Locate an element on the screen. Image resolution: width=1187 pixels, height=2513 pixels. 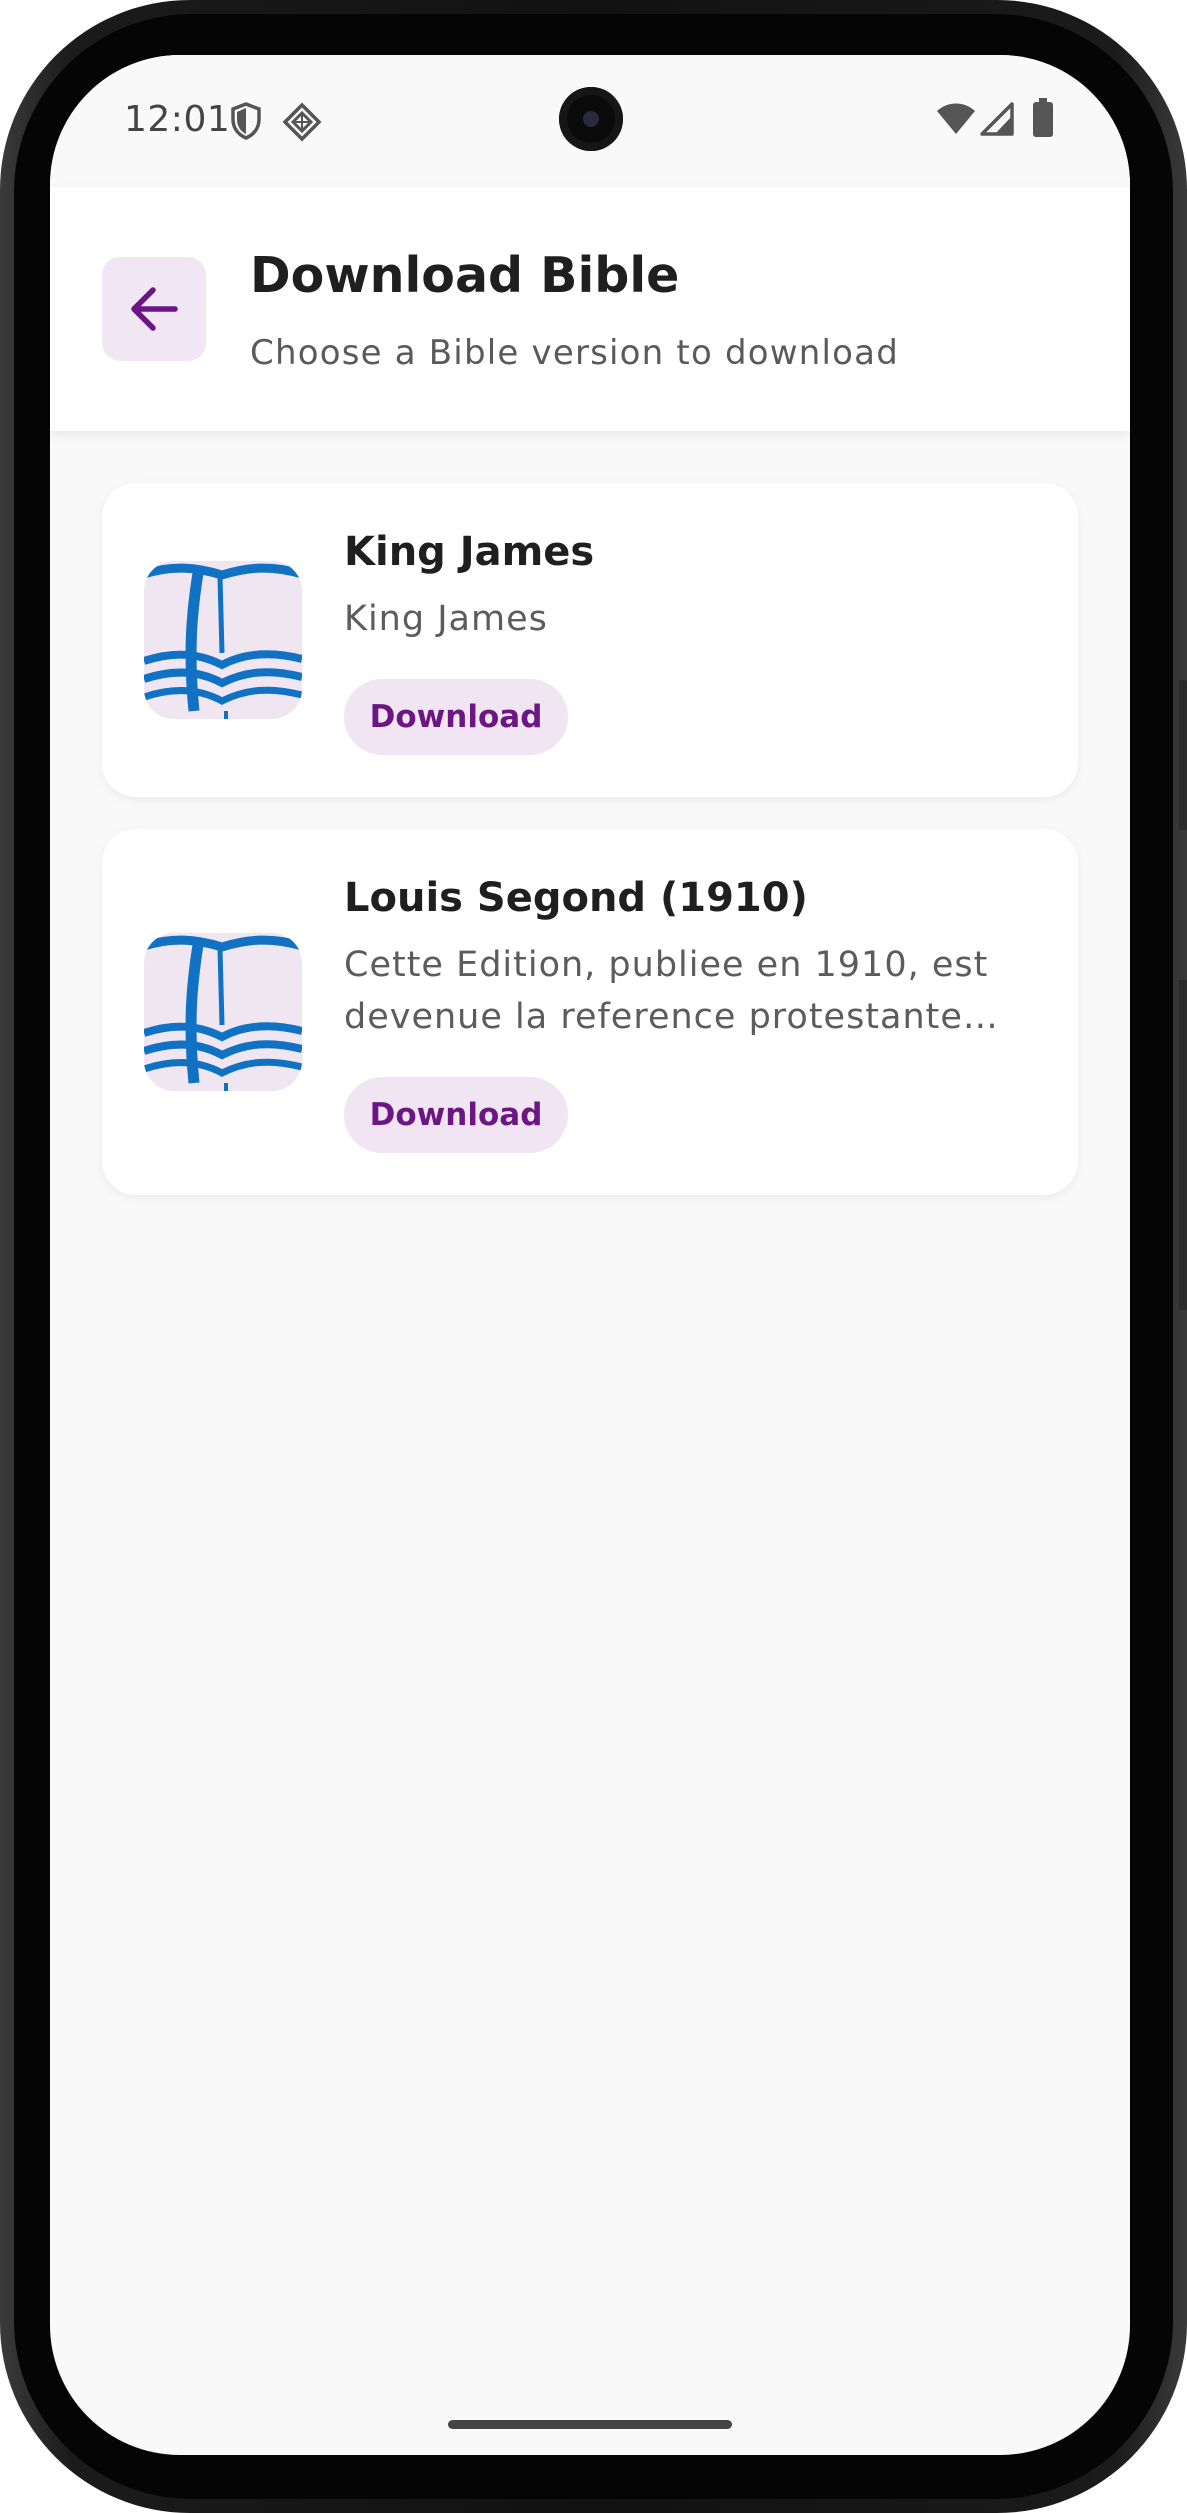
vpn-diamond-icon is located at coordinates (302, 122).